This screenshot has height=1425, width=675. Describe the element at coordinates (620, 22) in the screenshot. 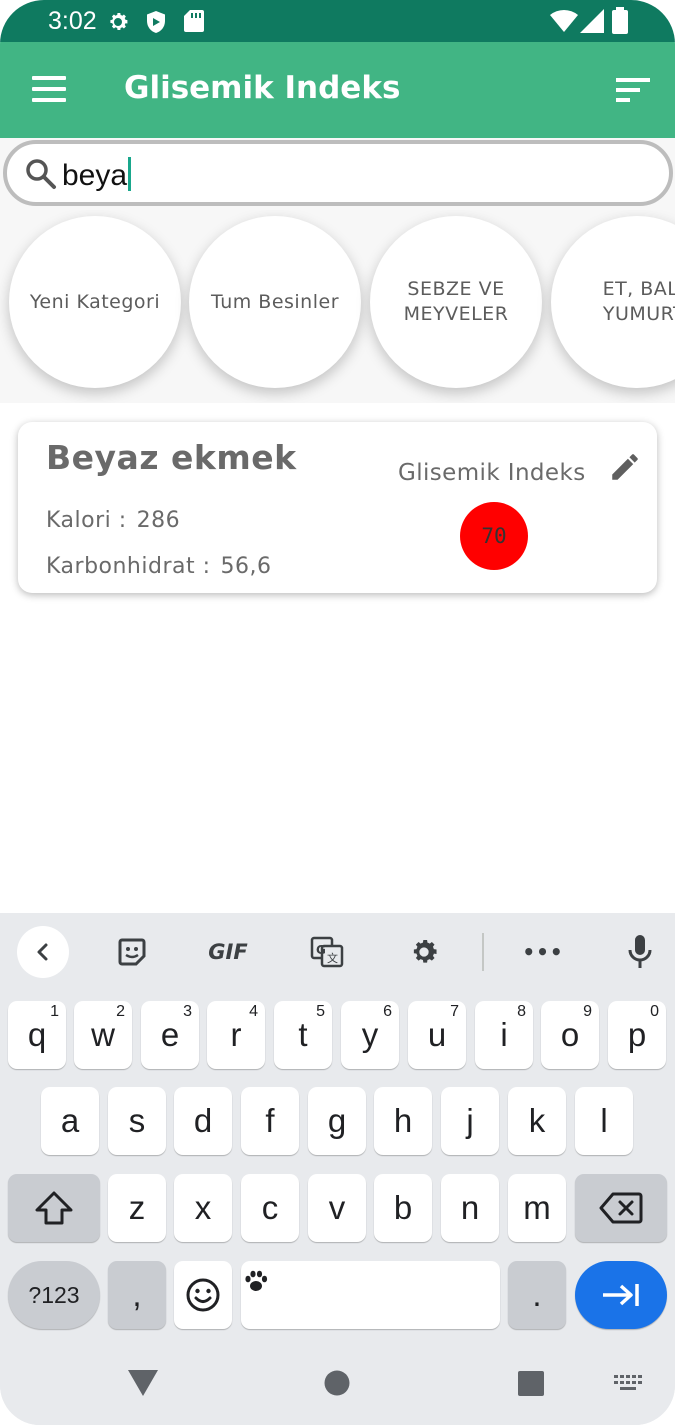

I see `battery-icon` at that location.